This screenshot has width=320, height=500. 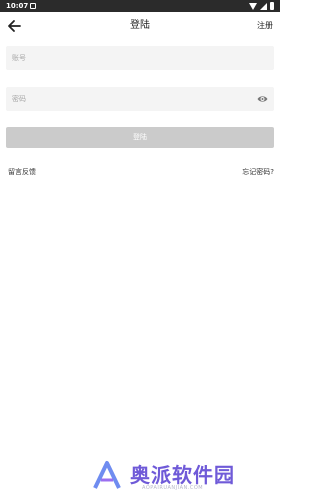 I want to click on nav-bar: 登陆 注册, so click(x=140, y=26).